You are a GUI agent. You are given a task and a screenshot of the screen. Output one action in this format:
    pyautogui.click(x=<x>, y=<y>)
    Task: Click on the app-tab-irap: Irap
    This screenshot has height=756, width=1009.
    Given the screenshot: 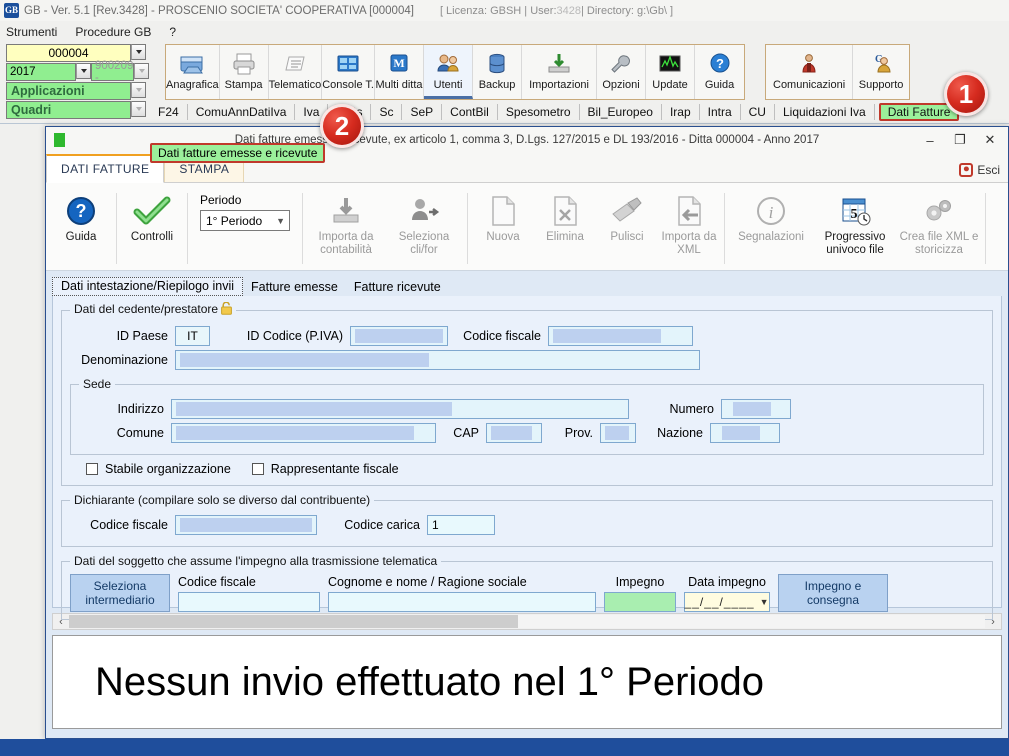 What is the action you would take?
    pyautogui.click(x=681, y=112)
    